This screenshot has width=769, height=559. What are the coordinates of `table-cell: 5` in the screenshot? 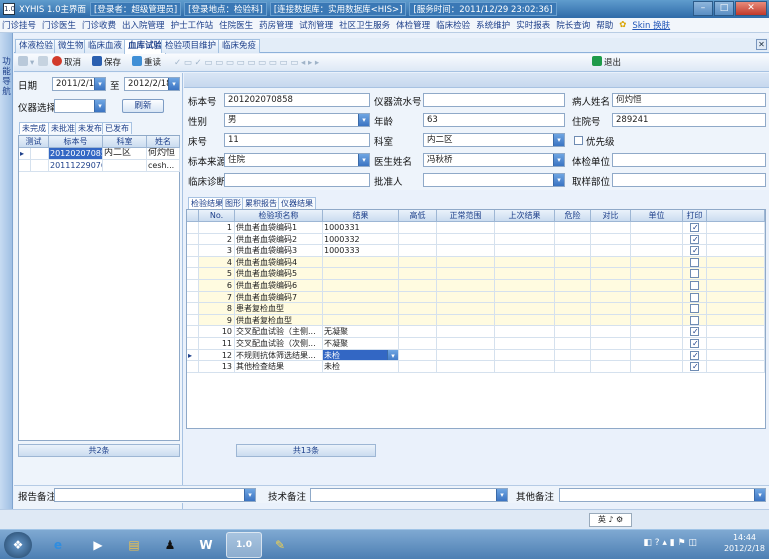 It's located at (217, 274).